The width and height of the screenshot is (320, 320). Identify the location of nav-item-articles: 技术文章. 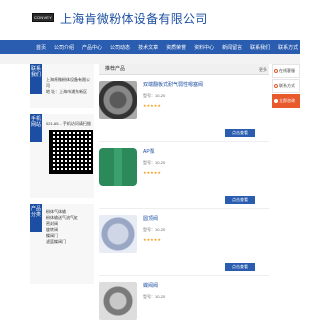
(148, 47).